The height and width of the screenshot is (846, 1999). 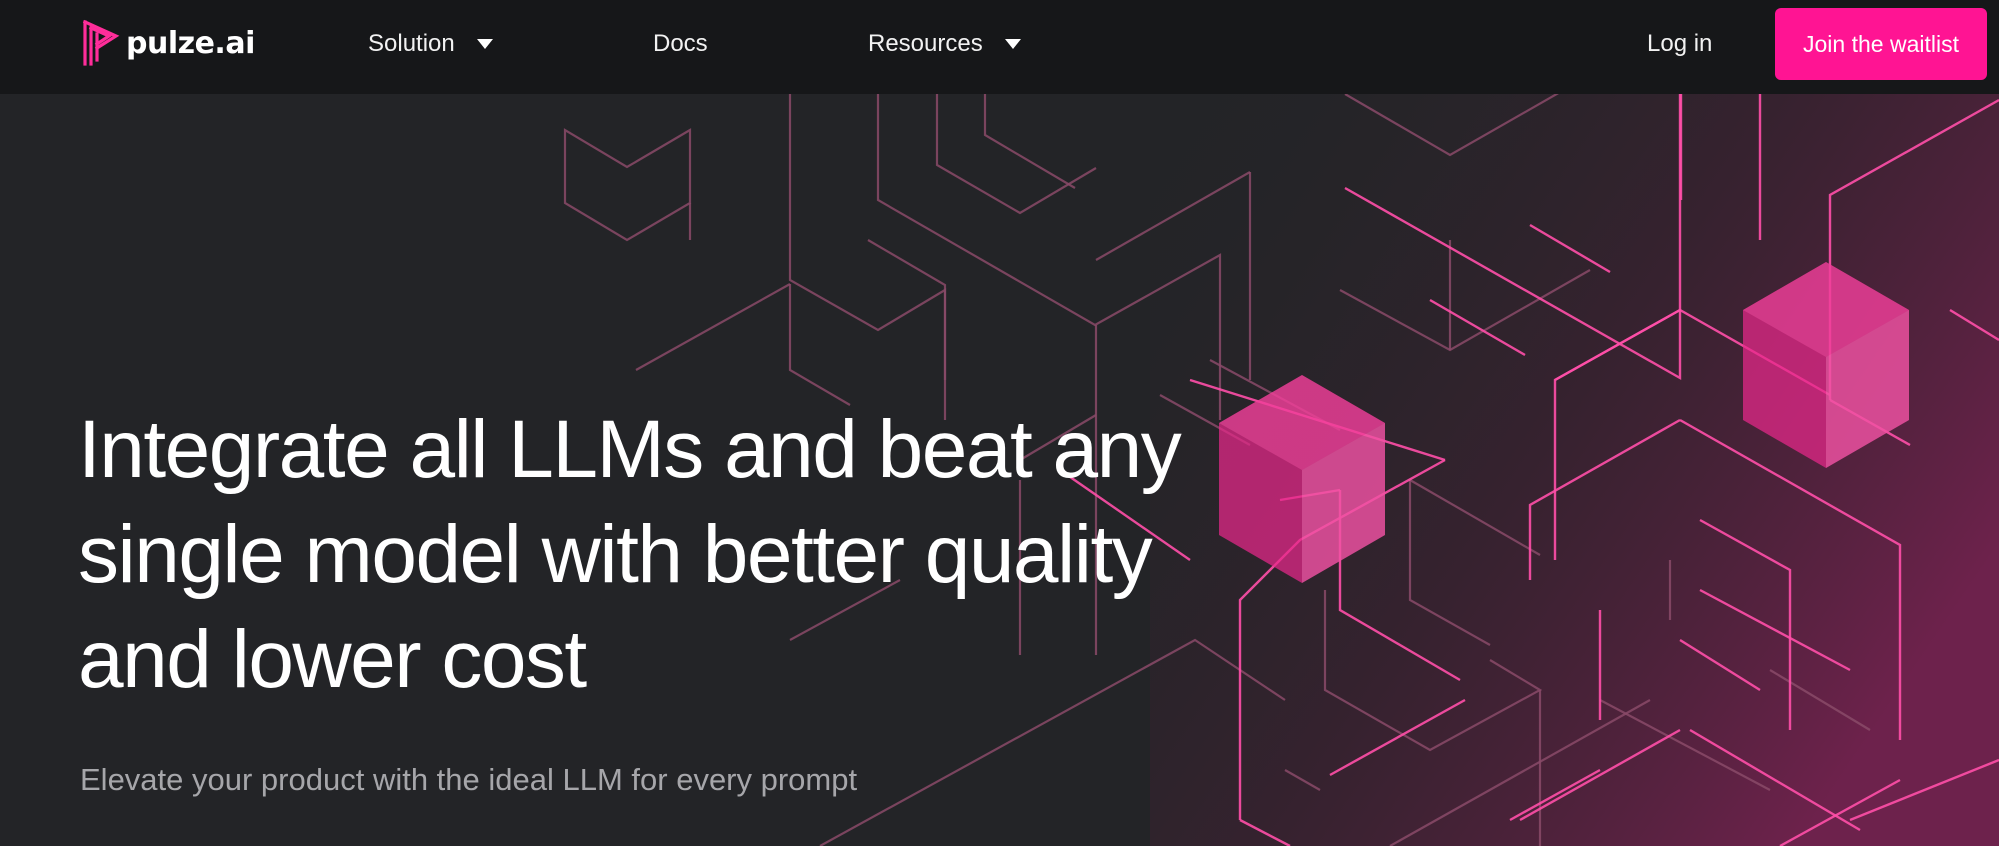 I want to click on login-link: Log in, so click(x=1679, y=44).